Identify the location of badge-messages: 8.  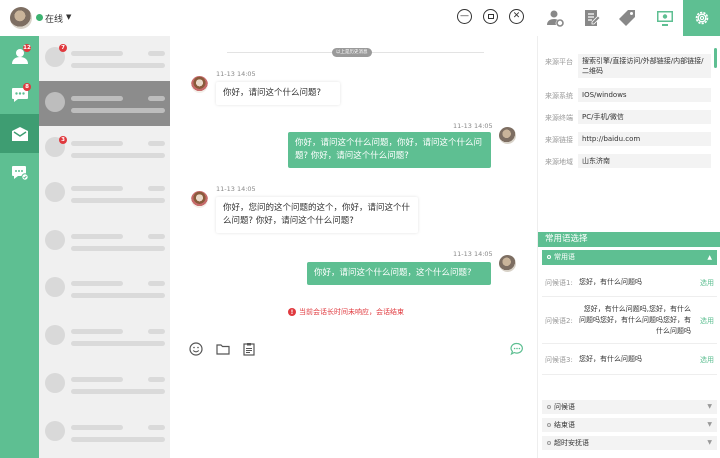
(27, 87).